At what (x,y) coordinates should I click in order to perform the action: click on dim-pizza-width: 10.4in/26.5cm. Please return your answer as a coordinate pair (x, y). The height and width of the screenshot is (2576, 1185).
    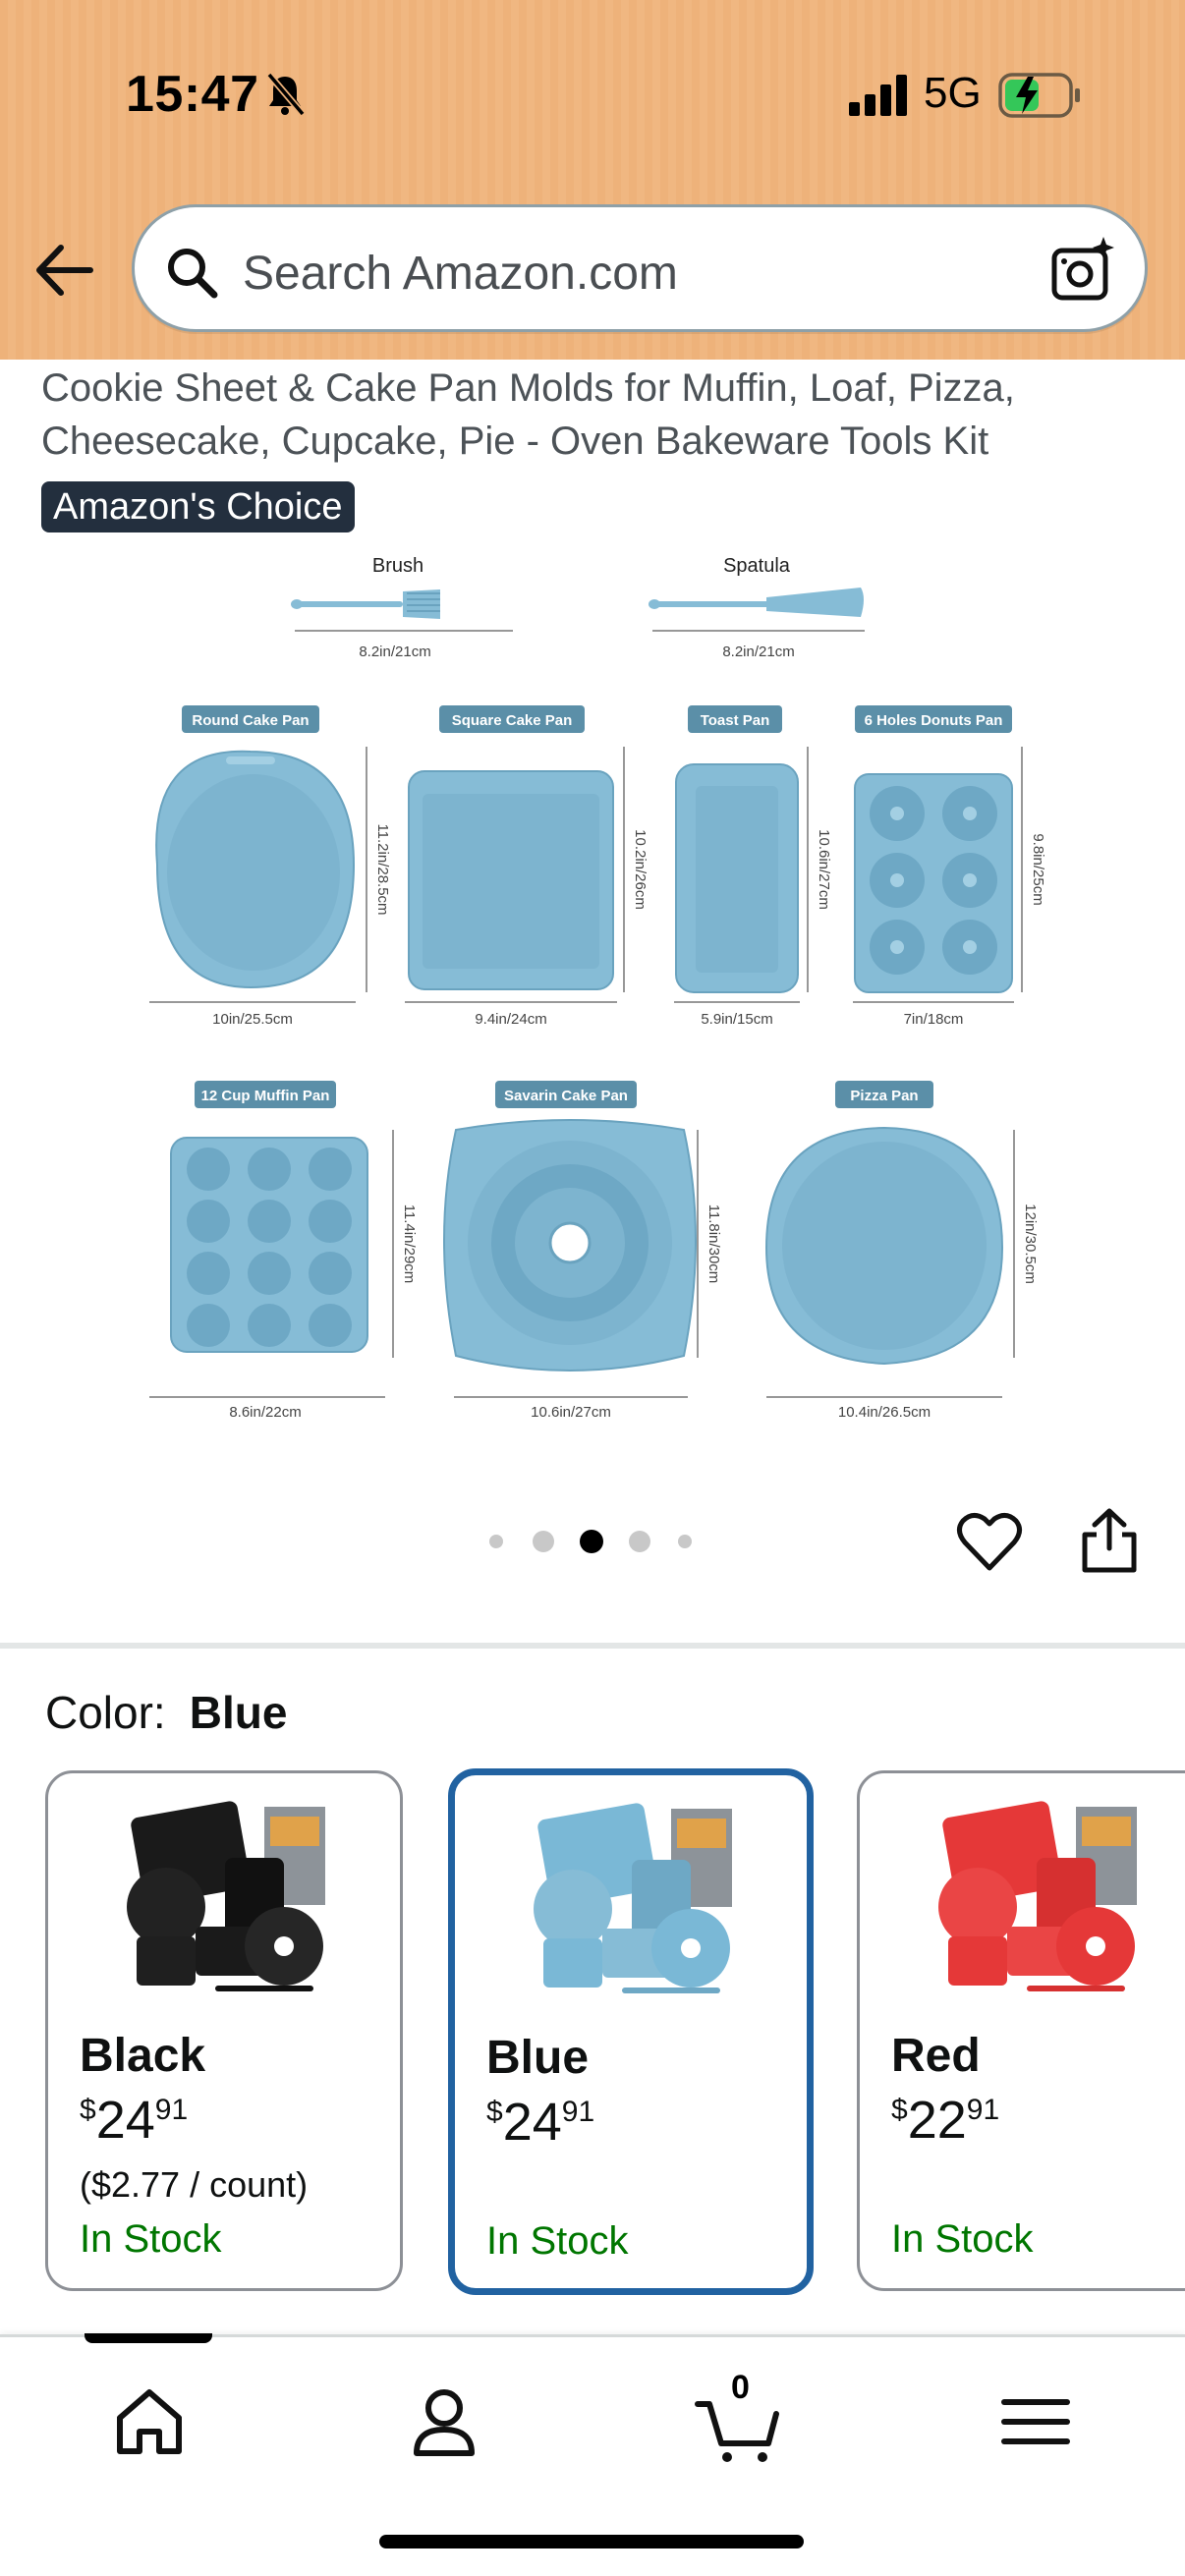
    Looking at the image, I should click on (885, 1412).